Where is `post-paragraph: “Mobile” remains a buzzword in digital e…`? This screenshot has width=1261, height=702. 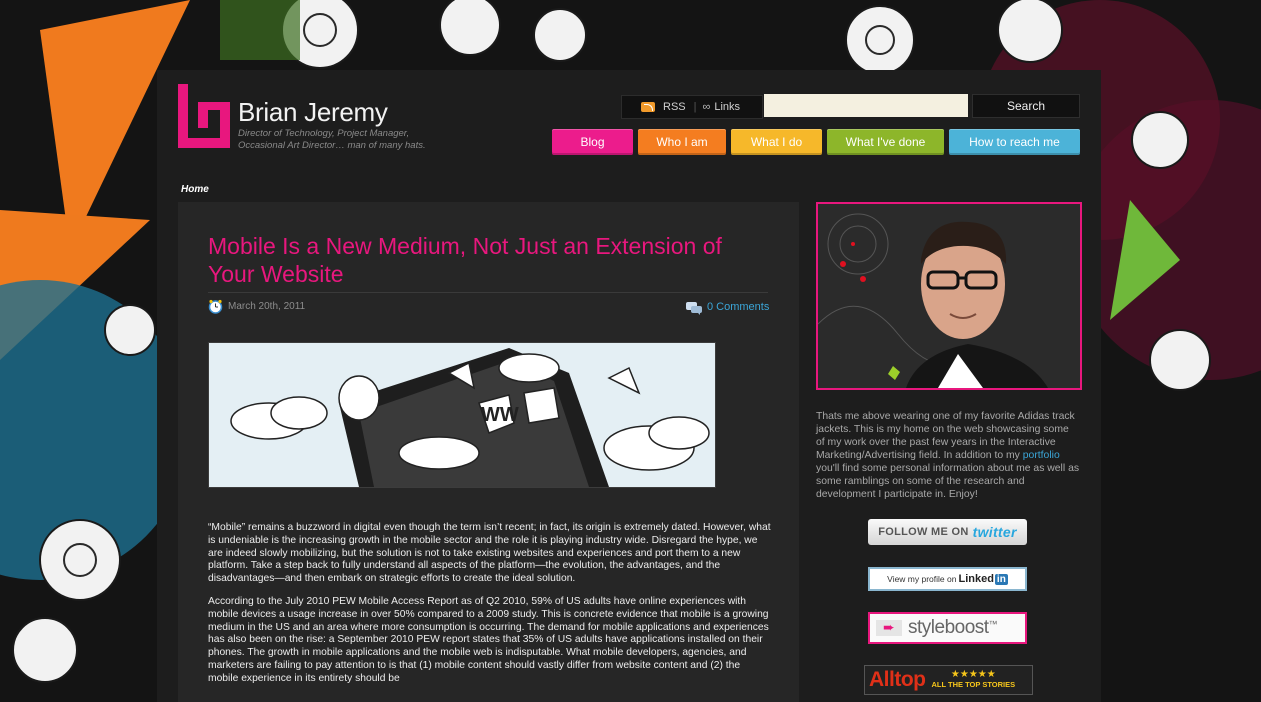 post-paragraph: “Mobile” remains a buzzword in digital e… is located at coordinates (489, 553).